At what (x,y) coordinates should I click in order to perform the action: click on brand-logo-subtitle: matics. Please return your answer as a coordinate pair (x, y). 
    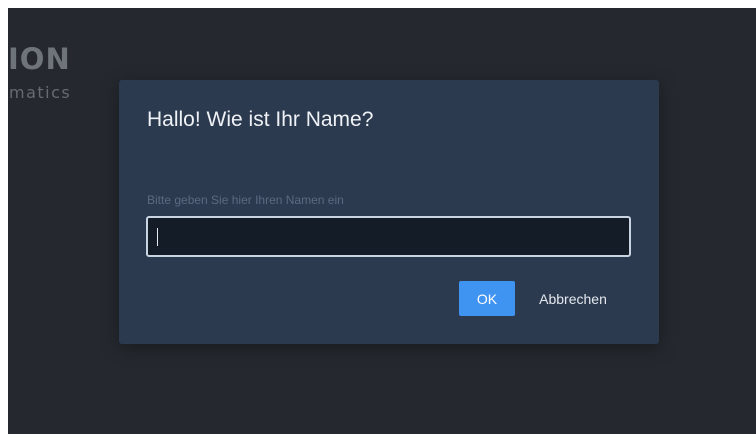
    Looking at the image, I should click on (40, 92).